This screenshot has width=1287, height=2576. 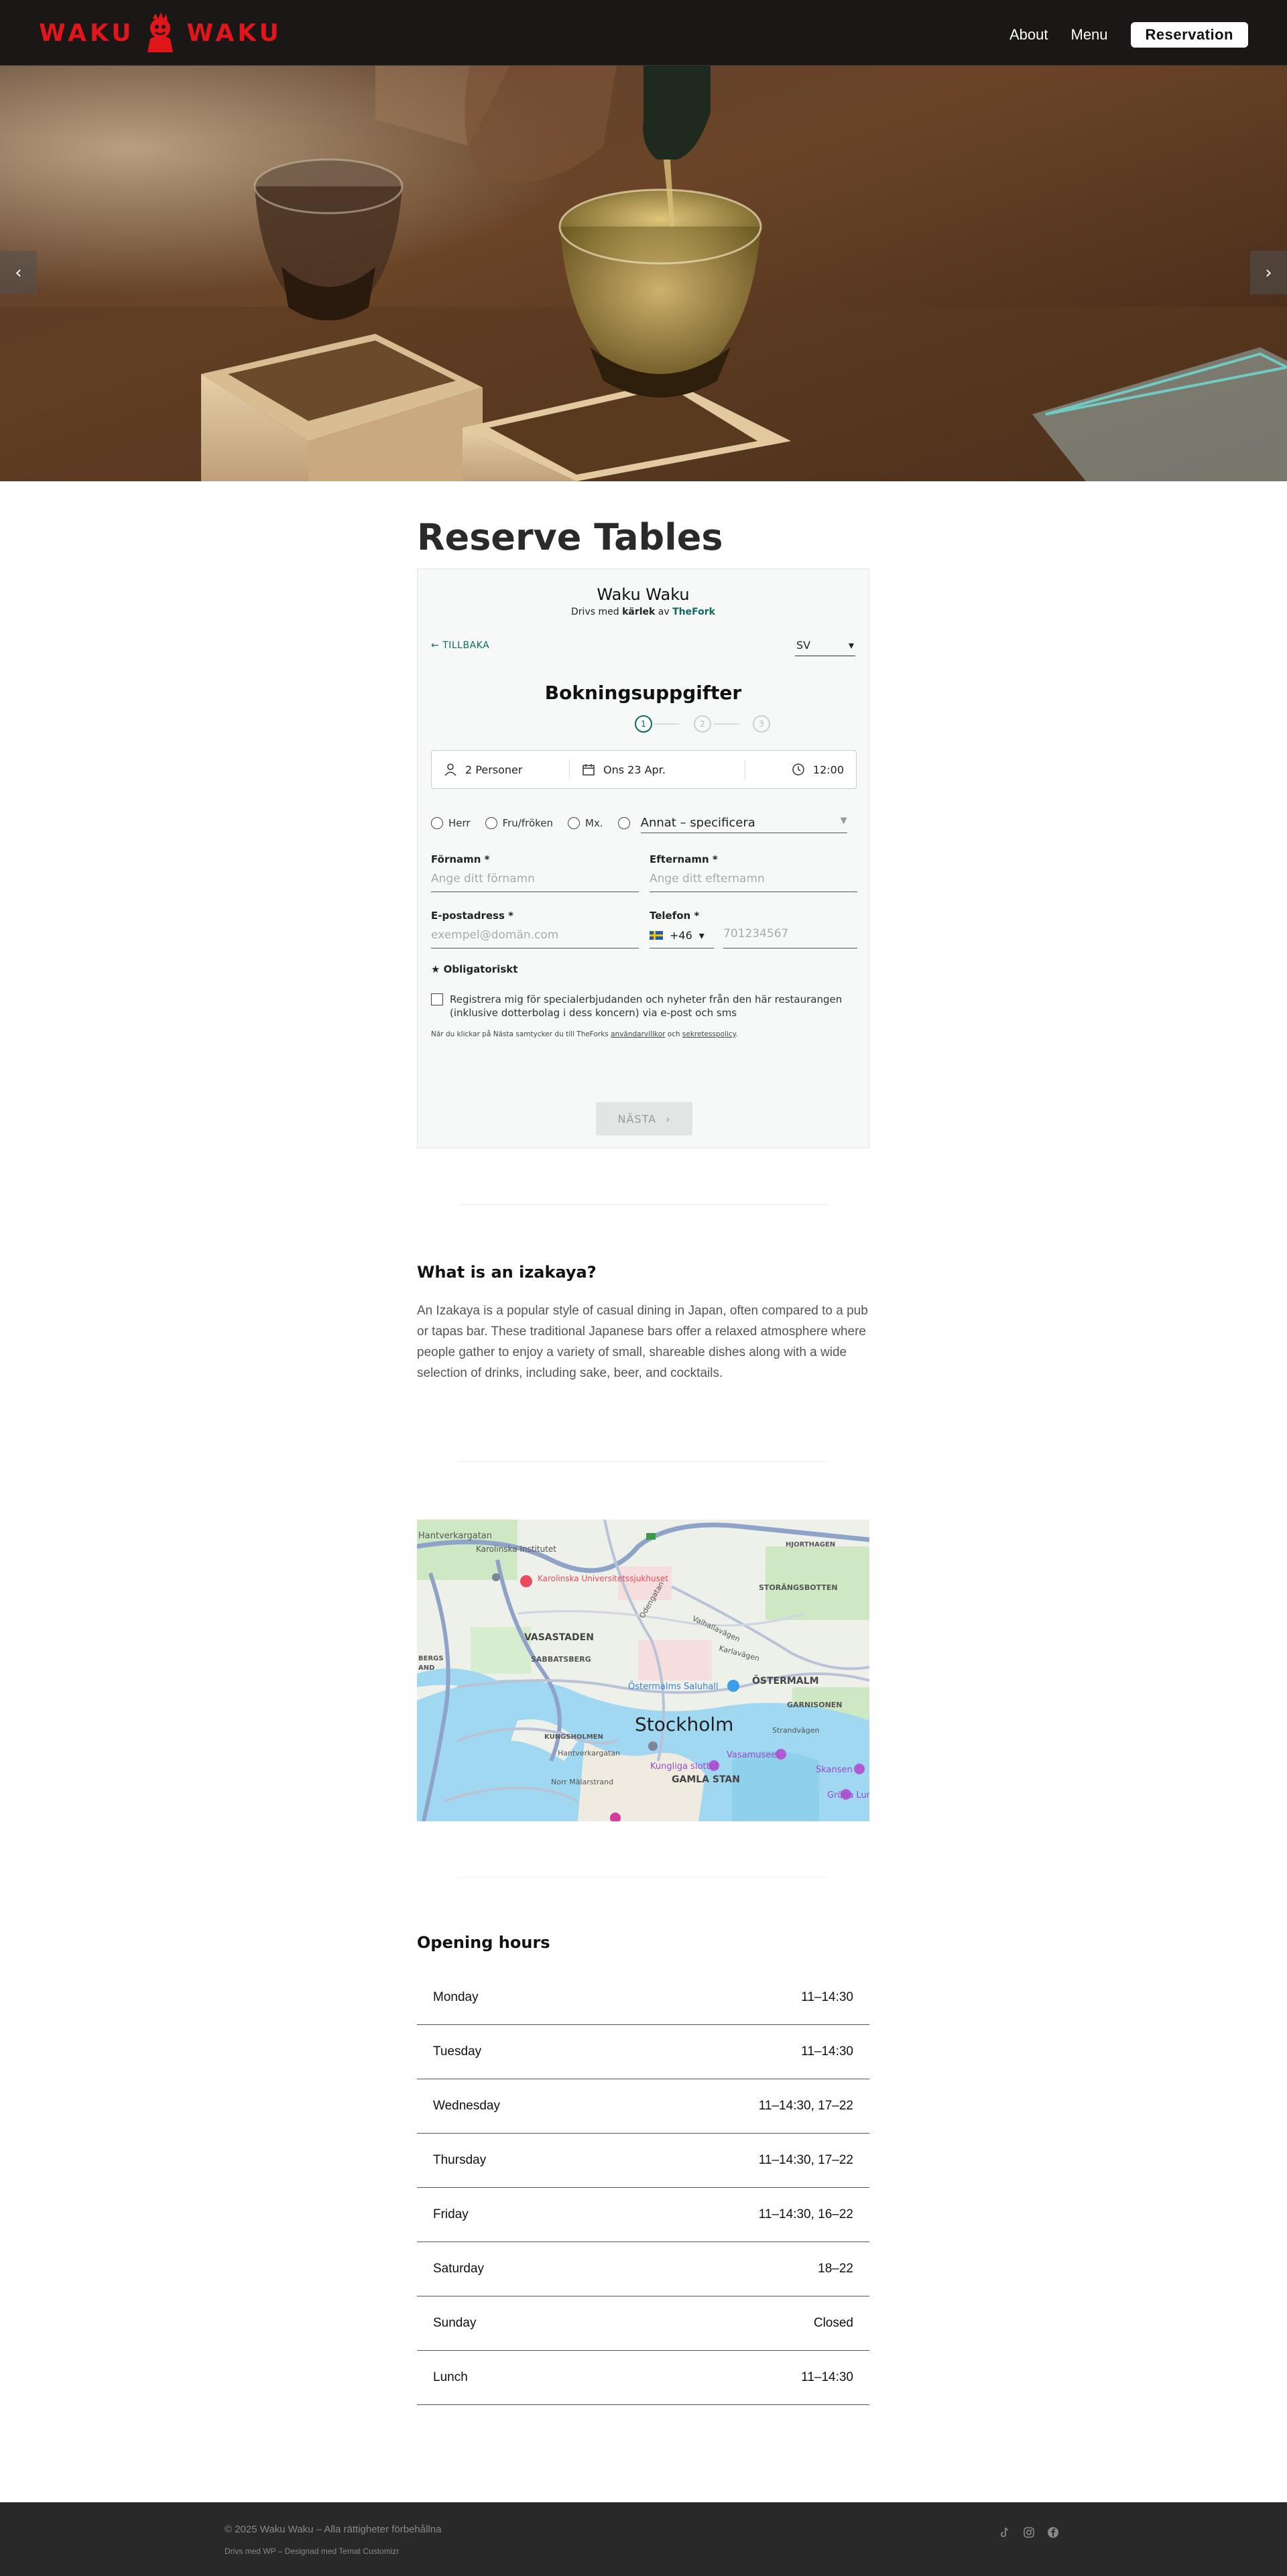 What do you see at coordinates (643, 2269) in the screenshot?
I see `hours-row: Saturday 18–22` at bounding box center [643, 2269].